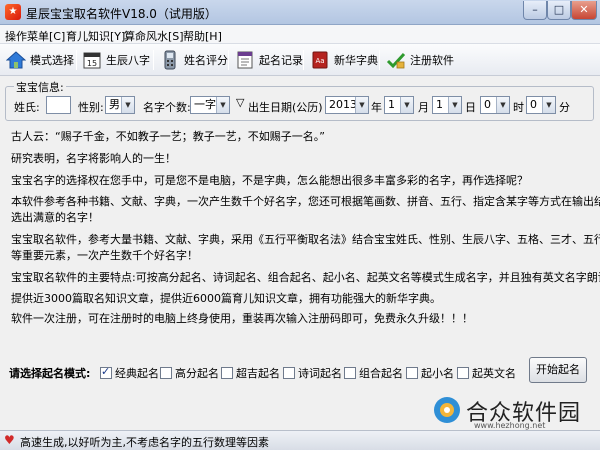 The width and height of the screenshot is (600, 450). Describe the element at coordinates (129, 373) in the screenshot. I see `mode-classic-checkbox: 经典起名` at that location.